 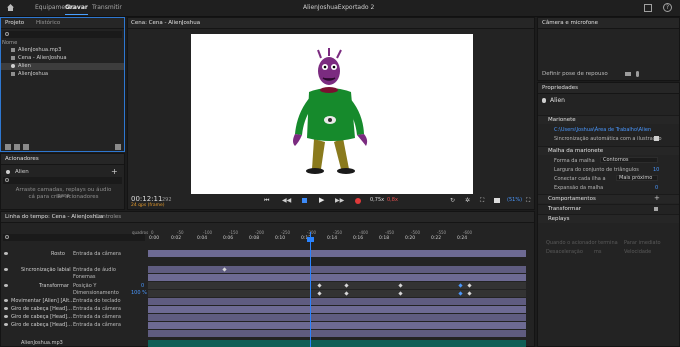 I want to click on artwork-icon, so click(x=13, y=73).